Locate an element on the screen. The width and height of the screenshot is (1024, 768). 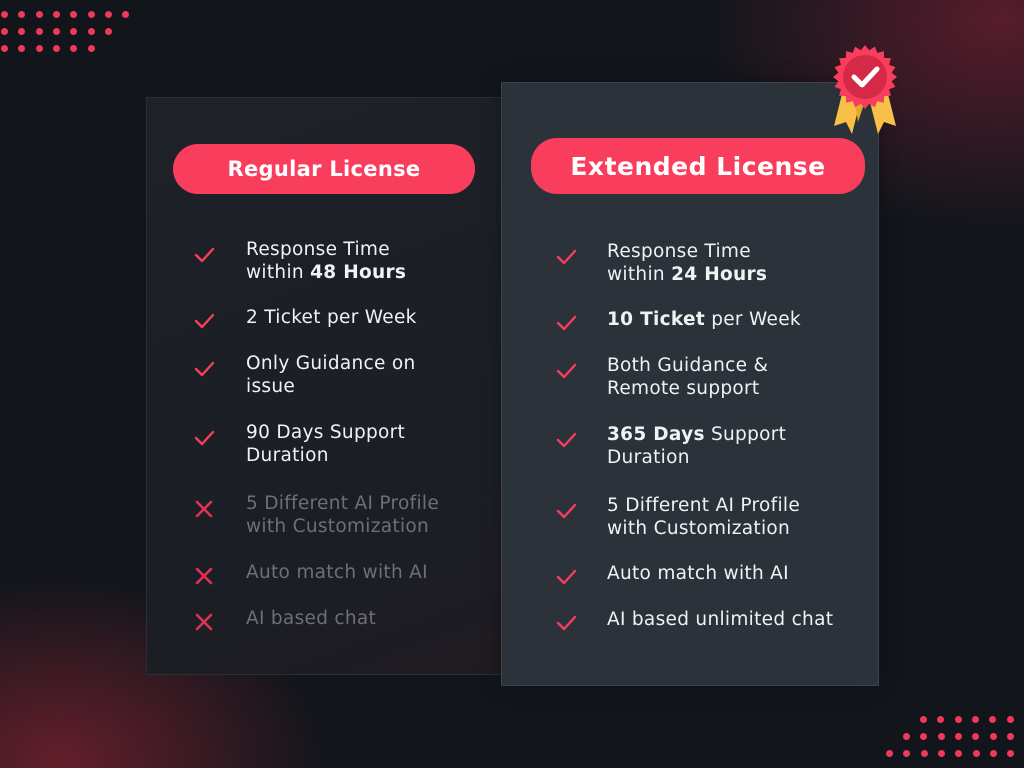
feature-text: Response Time within 24 Hours is located at coordinates (687, 263).